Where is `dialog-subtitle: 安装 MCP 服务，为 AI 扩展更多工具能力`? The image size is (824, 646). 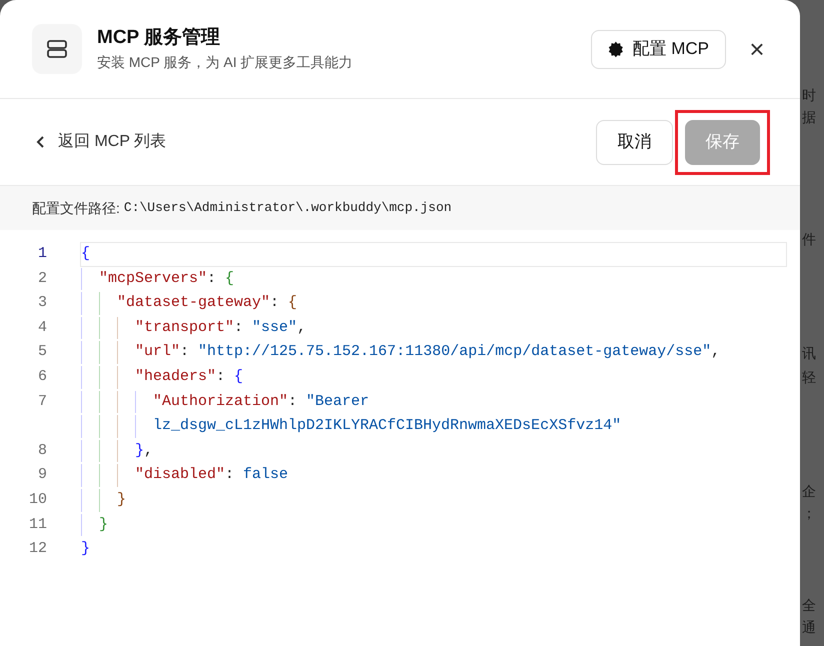
dialog-subtitle: 安装 MCP 服务，为 AI 扩展更多工具能力 is located at coordinates (225, 62).